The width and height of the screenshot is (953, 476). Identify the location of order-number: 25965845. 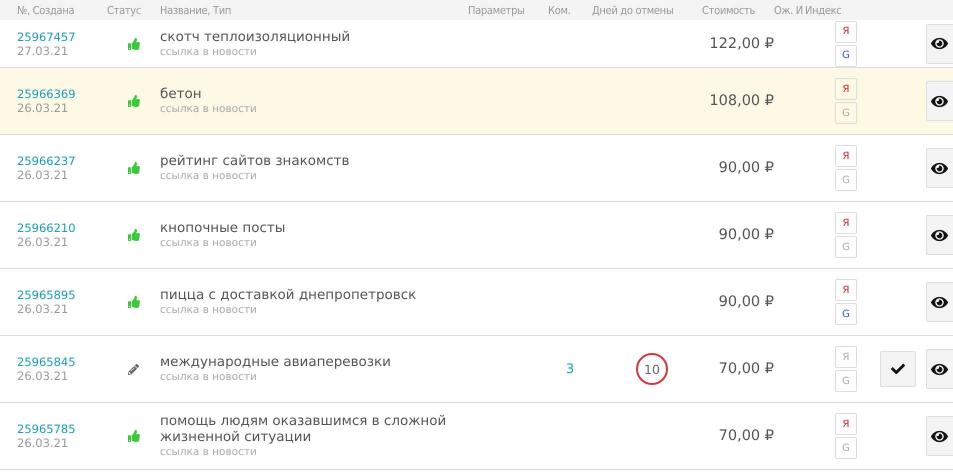
(62, 362).